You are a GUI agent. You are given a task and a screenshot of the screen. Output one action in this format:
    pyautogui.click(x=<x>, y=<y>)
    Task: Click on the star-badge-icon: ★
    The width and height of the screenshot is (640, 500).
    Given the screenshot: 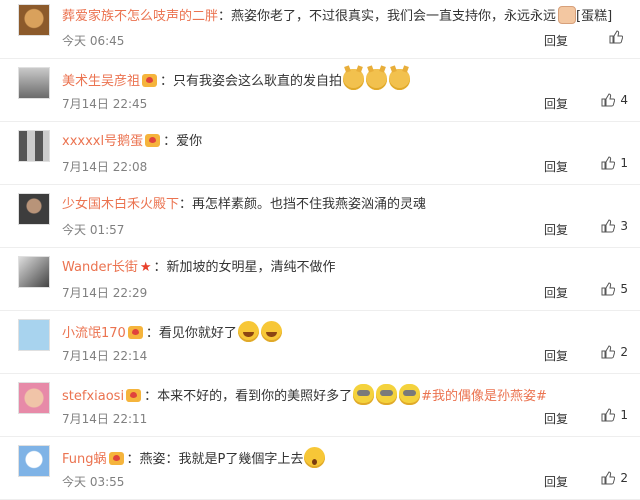 What is the action you would take?
    pyautogui.click(x=145, y=267)
    